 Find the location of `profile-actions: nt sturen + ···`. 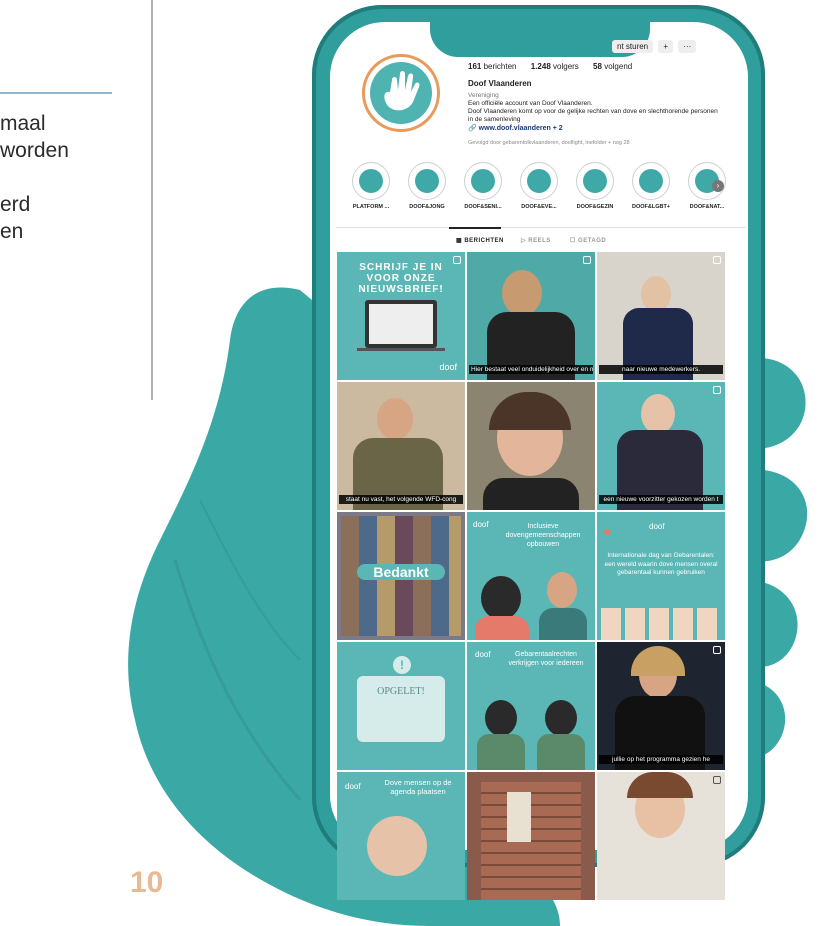

profile-actions: nt sturen + ··· is located at coordinates (655, 46).